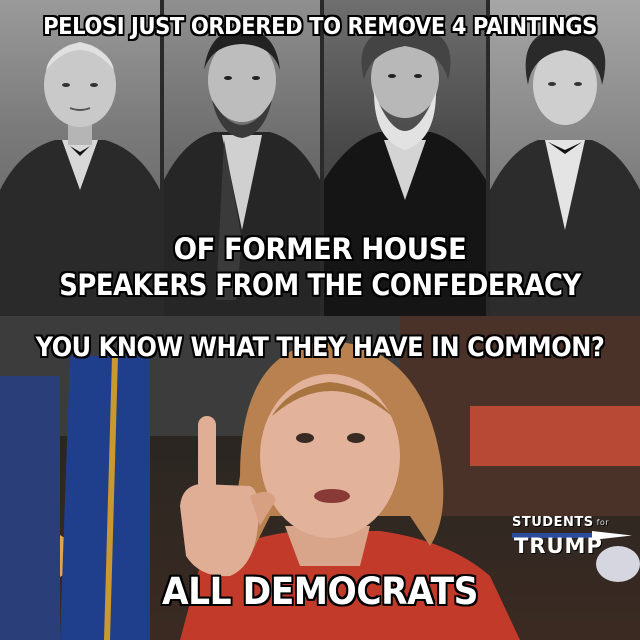  I want to click on logo-for-word: for, so click(603, 522).